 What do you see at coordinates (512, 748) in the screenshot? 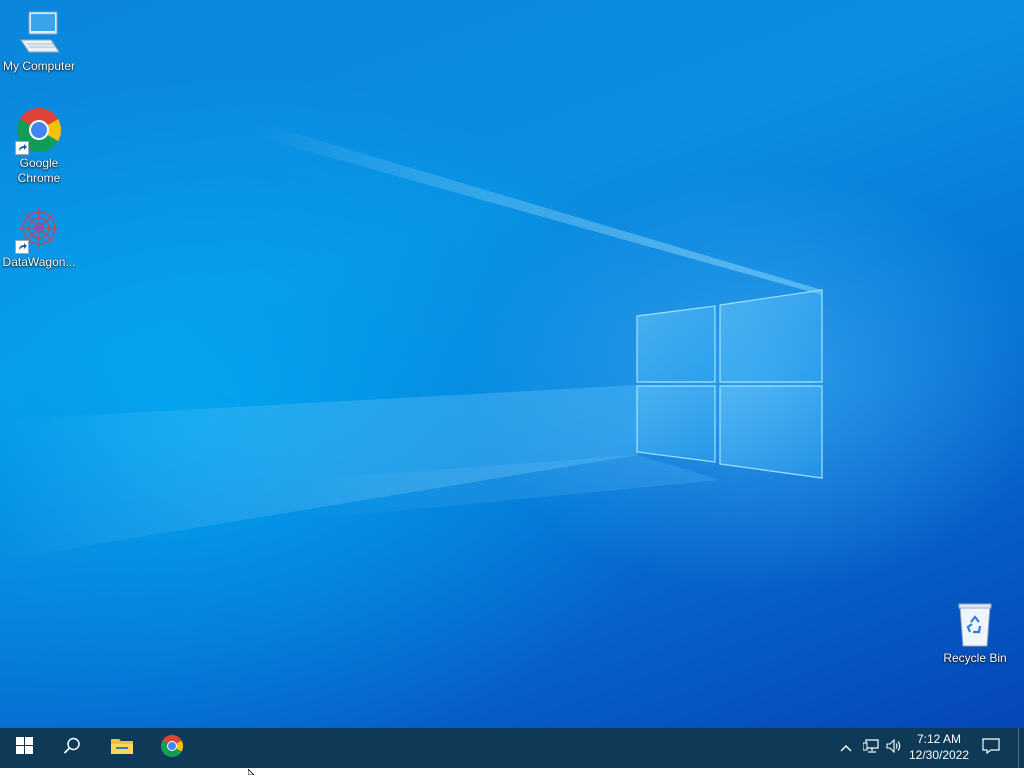
I see `taskbar: 7:12 AM 12/30/2022` at bounding box center [512, 748].